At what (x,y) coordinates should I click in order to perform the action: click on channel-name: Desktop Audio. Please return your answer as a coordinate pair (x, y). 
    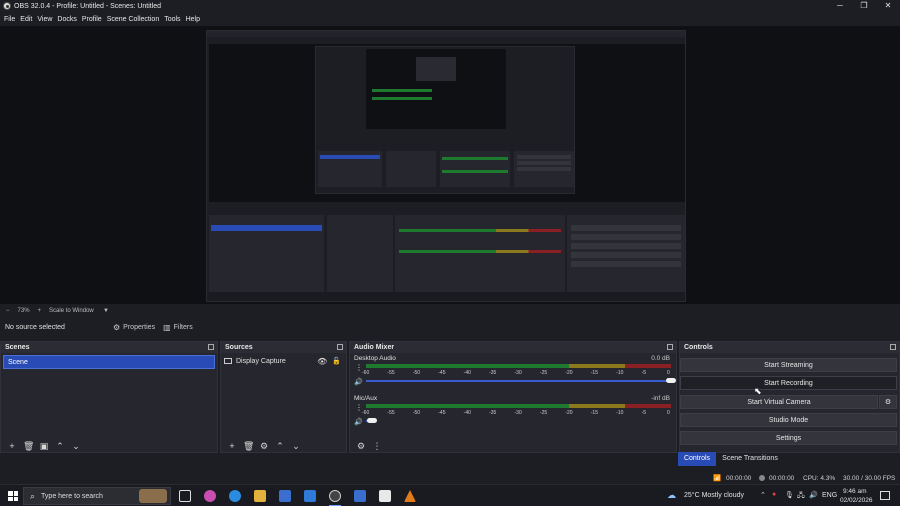
    Looking at the image, I should click on (375, 358).